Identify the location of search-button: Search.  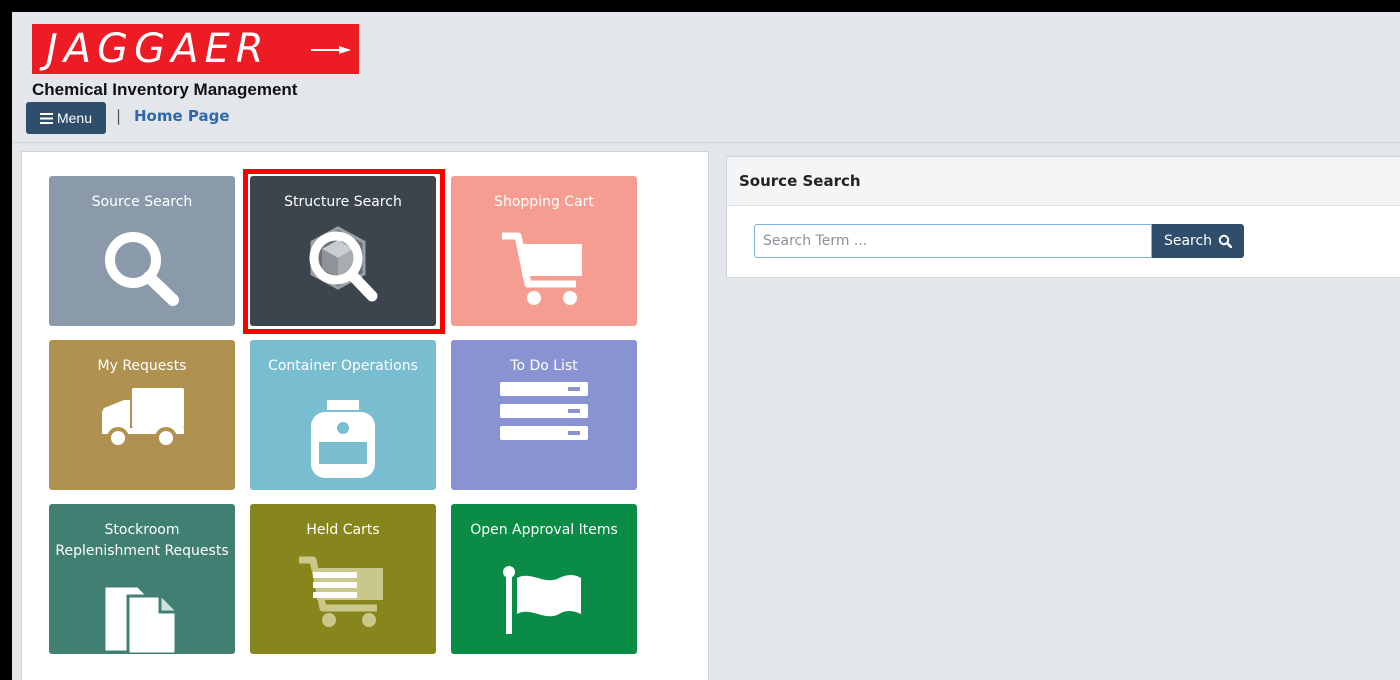
(1198, 241).